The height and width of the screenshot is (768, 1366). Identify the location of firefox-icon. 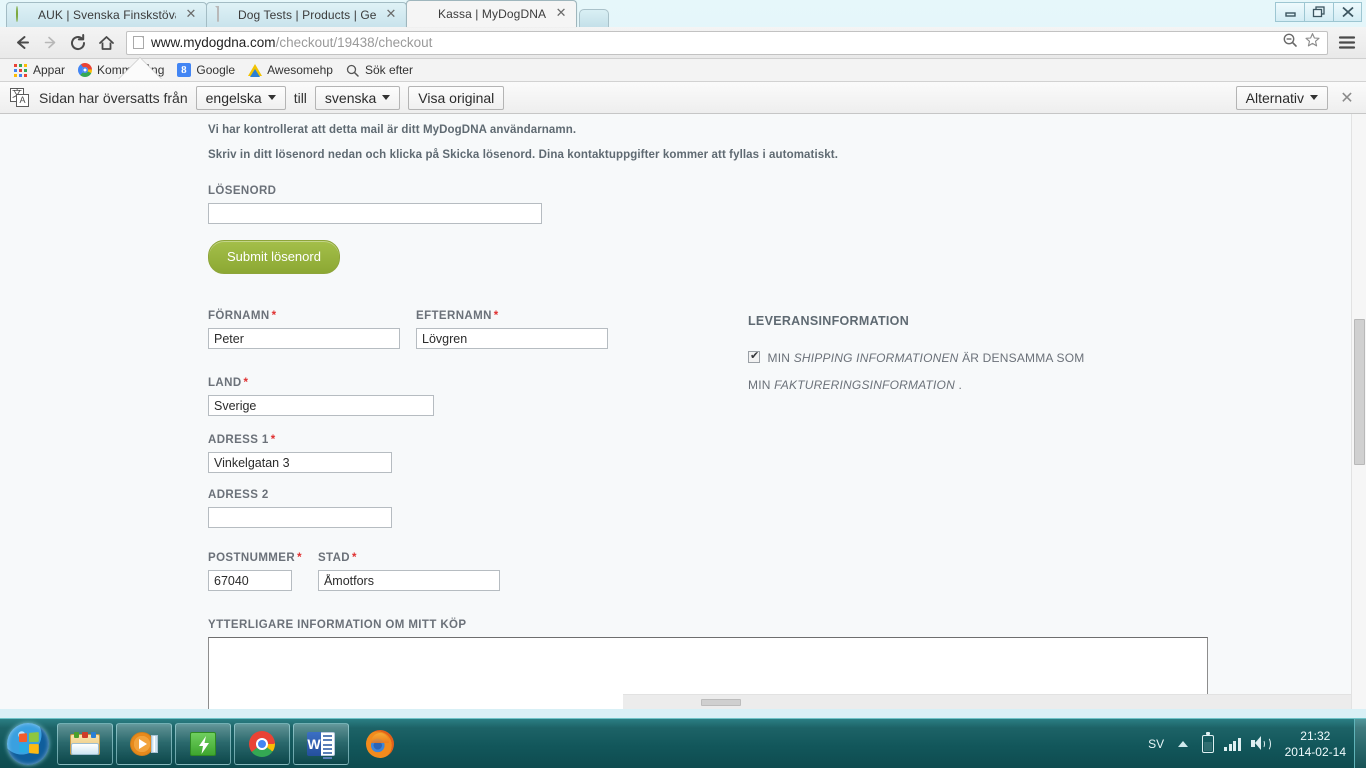
(380, 743).